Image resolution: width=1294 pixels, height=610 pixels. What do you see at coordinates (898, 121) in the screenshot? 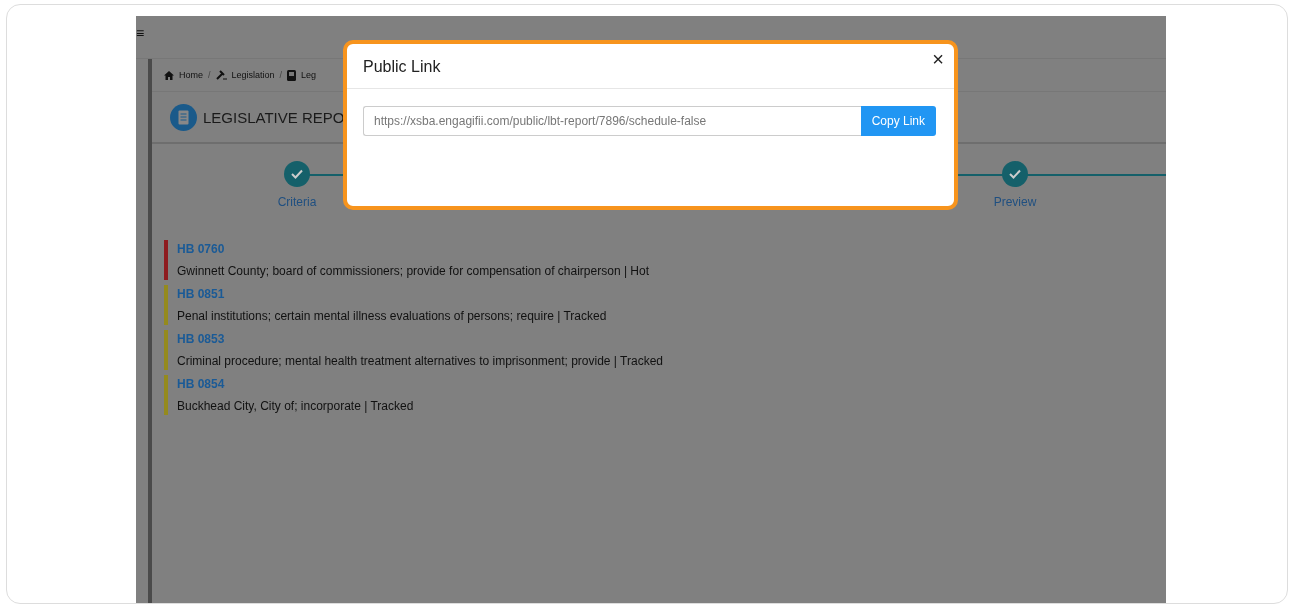
I see `copy-link-button: Copy Link` at bounding box center [898, 121].